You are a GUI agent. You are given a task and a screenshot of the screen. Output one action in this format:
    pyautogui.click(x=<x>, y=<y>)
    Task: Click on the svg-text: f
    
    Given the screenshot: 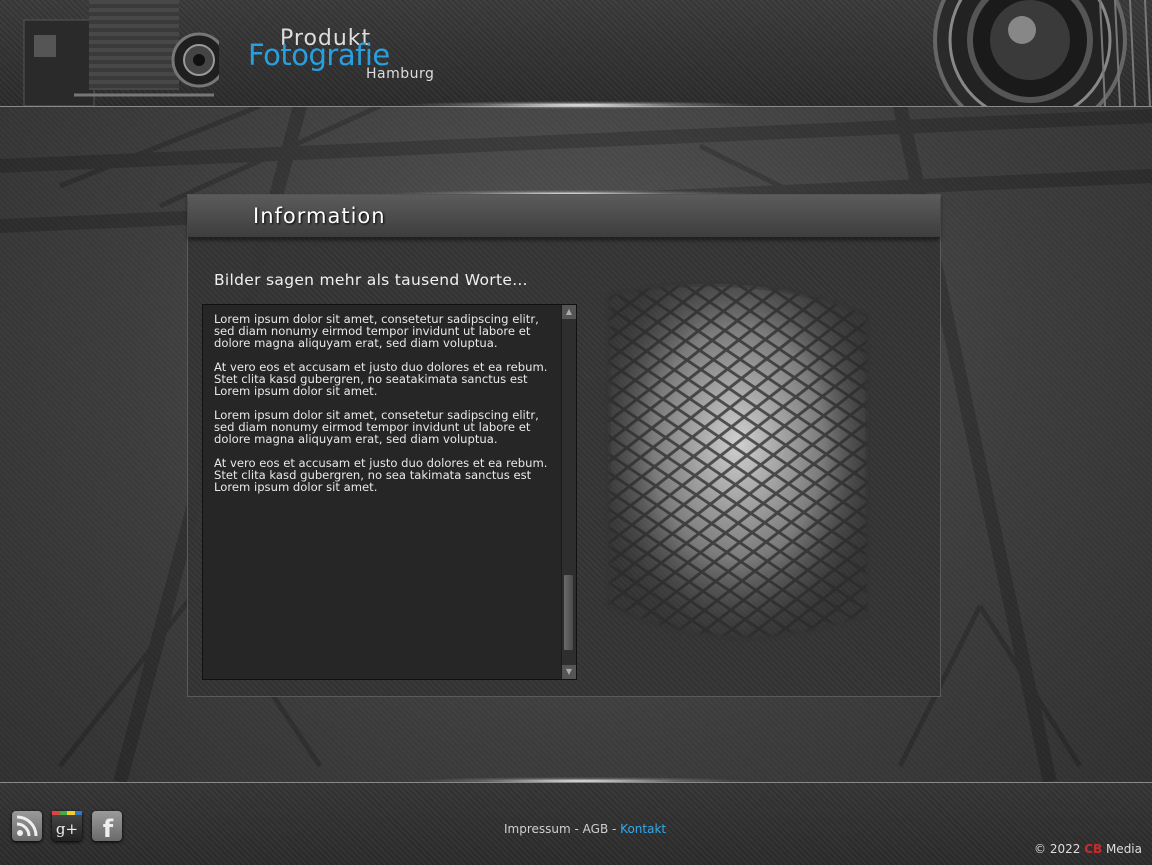 What is the action you would take?
    pyautogui.click(x=108, y=828)
    